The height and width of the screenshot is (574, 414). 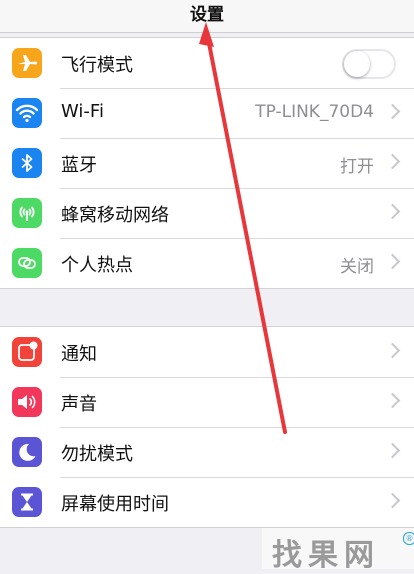 I want to click on watermark: 找果网 ®, so click(x=338, y=550).